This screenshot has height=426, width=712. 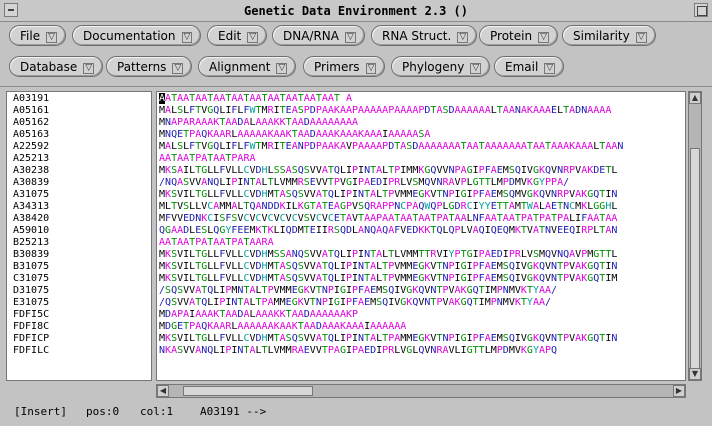 I want to click on menu-patterns-label: Patterns, so click(x=142, y=67).